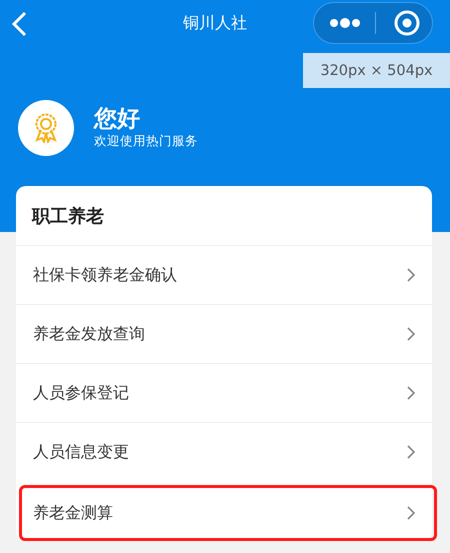 This screenshot has width=450, height=553. I want to click on service-item: 社保卡领养老金确认, so click(224, 274).